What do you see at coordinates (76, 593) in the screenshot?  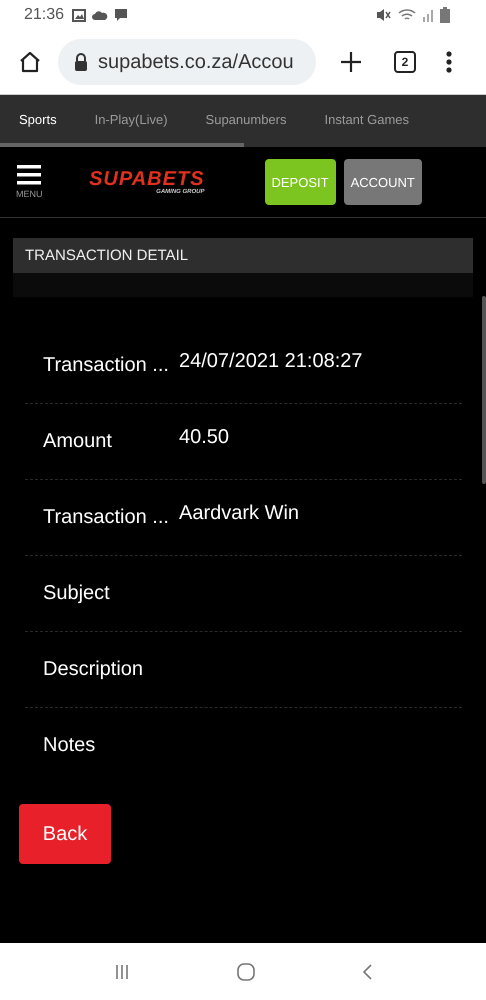 I see `detail-label: Subject` at bounding box center [76, 593].